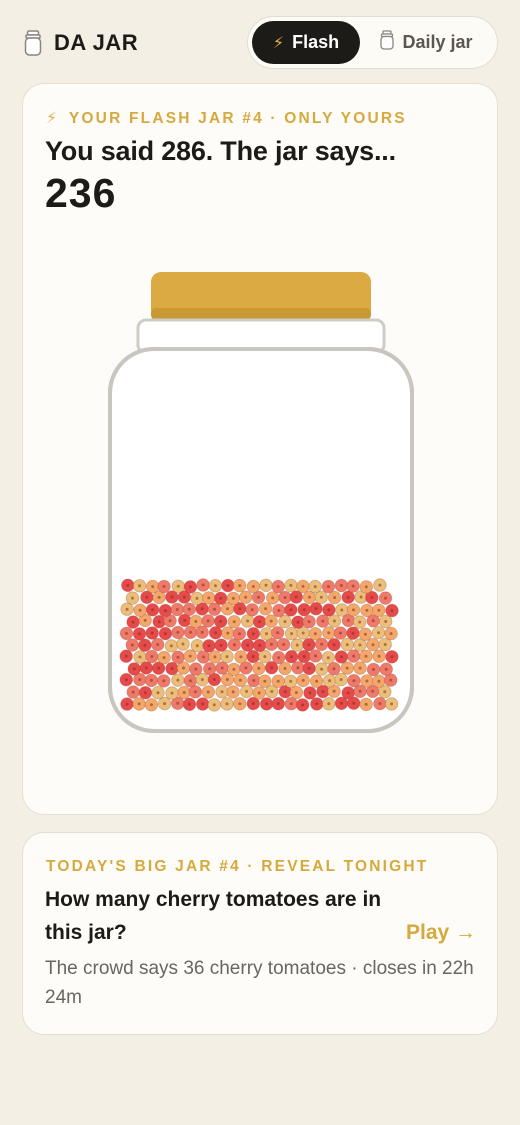 Image resolution: width=520 pixels, height=1125 pixels. I want to click on daily-jar-mode-button: Daily jar, so click(426, 42).